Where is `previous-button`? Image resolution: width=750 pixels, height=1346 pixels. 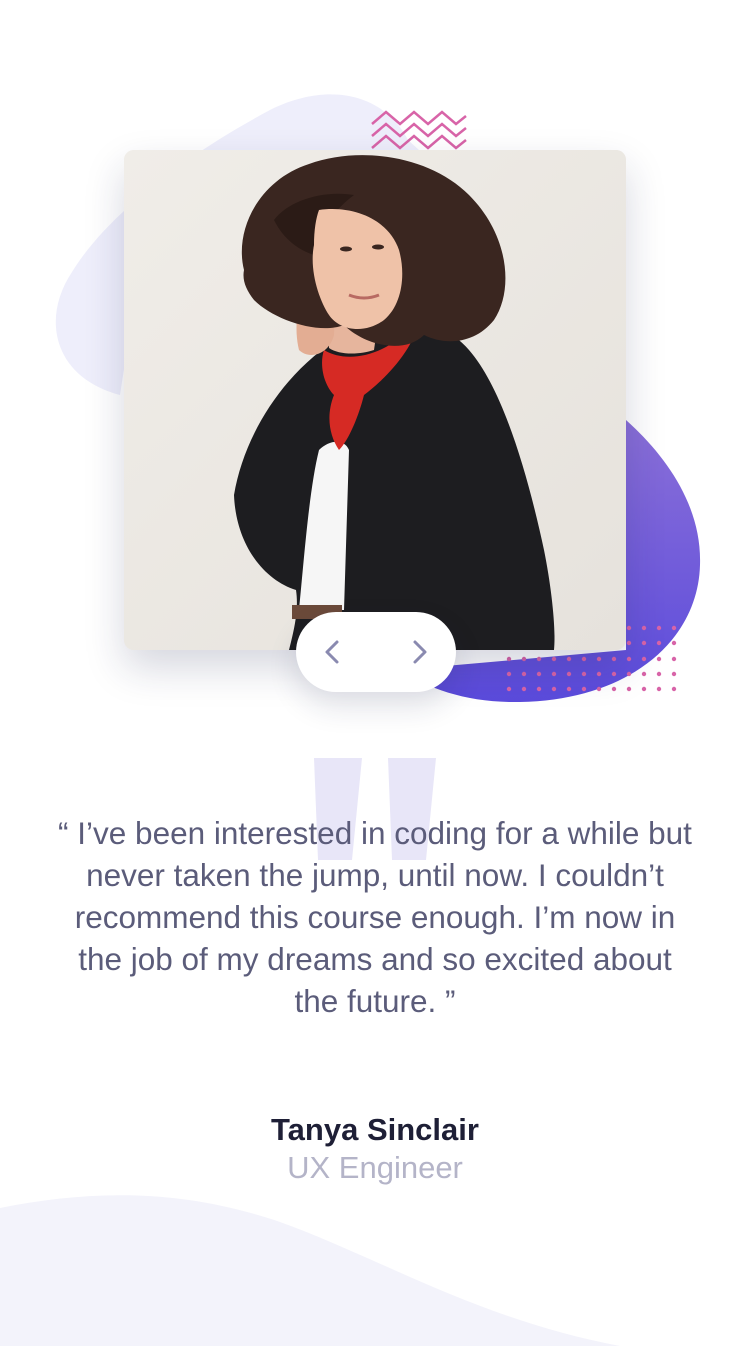
previous-button is located at coordinates (333, 652).